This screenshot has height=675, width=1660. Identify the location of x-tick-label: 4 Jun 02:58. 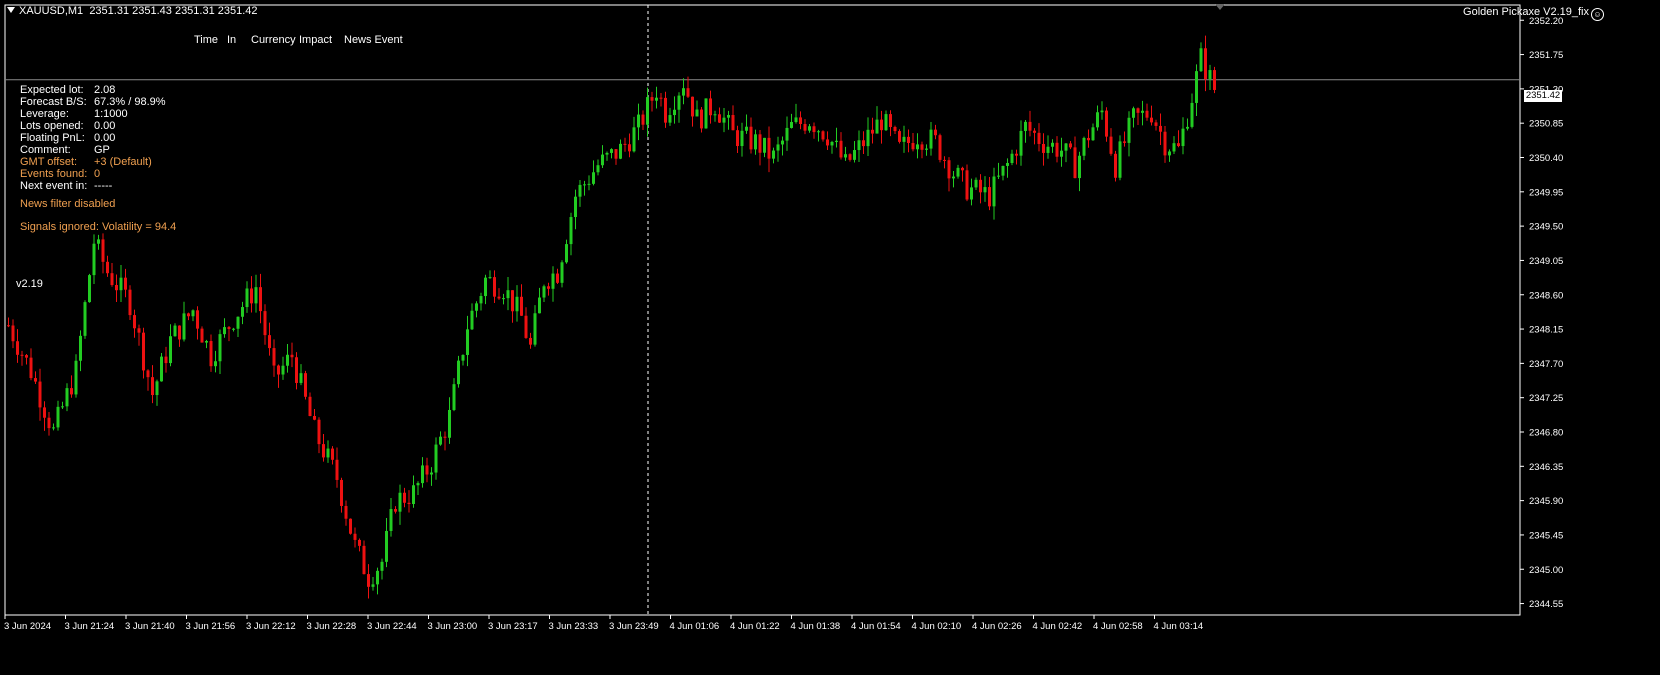
(1118, 626).